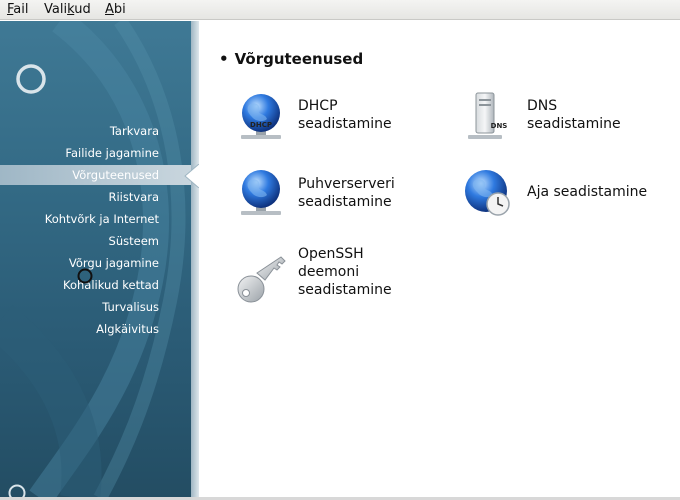  What do you see at coordinates (261, 279) in the screenshot?
I see `key-icon` at bounding box center [261, 279].